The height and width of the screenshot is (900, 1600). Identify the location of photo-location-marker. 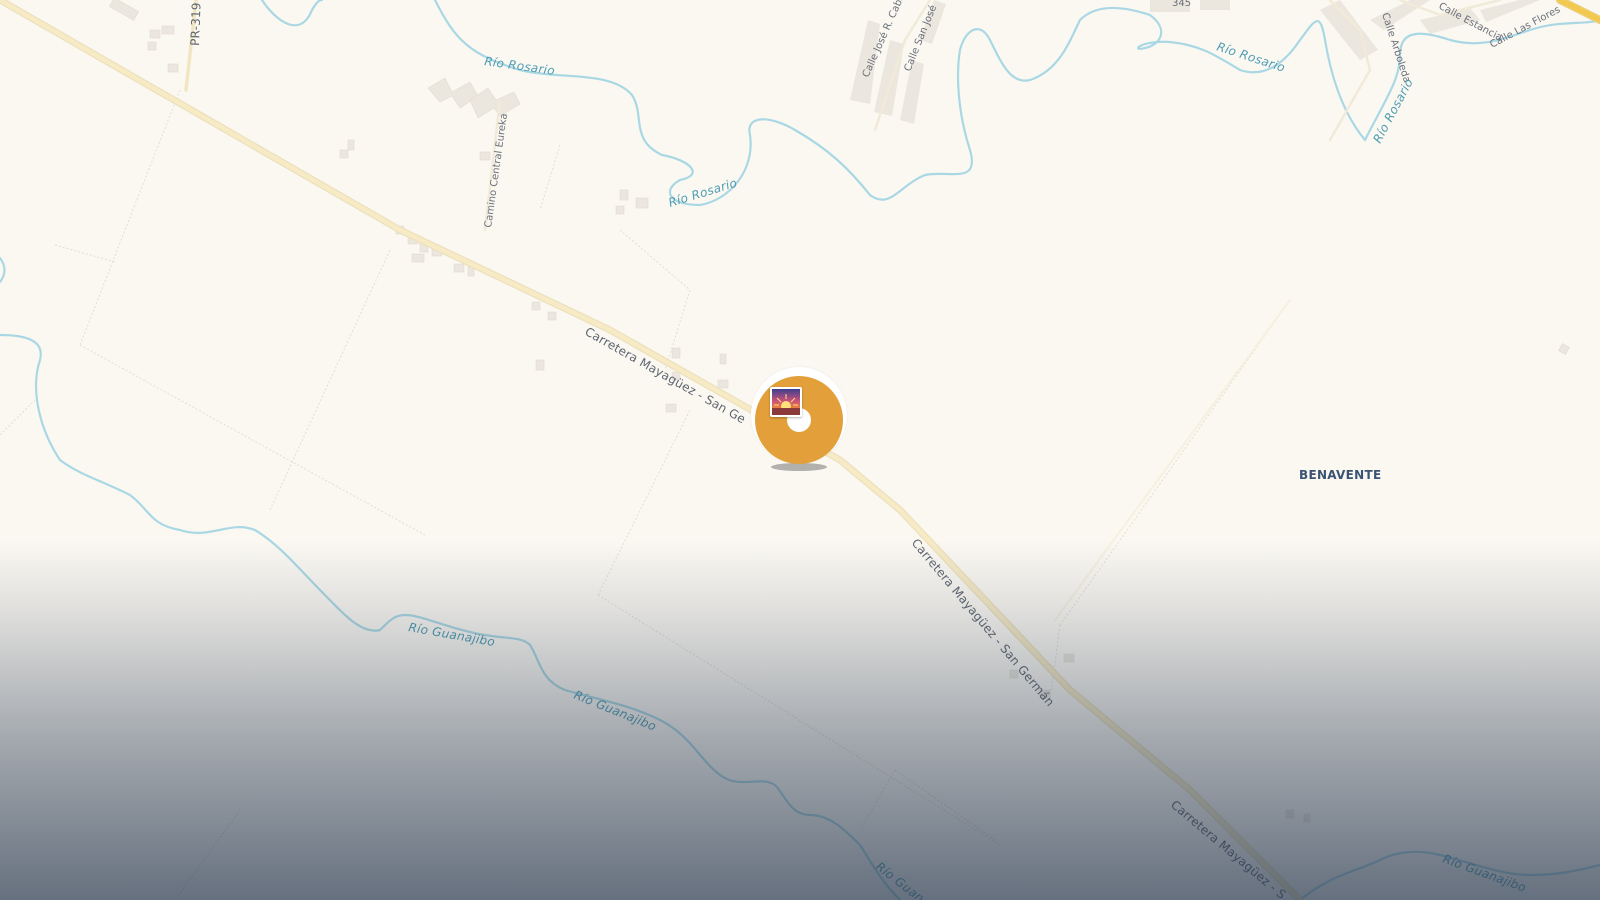
(799, 421).